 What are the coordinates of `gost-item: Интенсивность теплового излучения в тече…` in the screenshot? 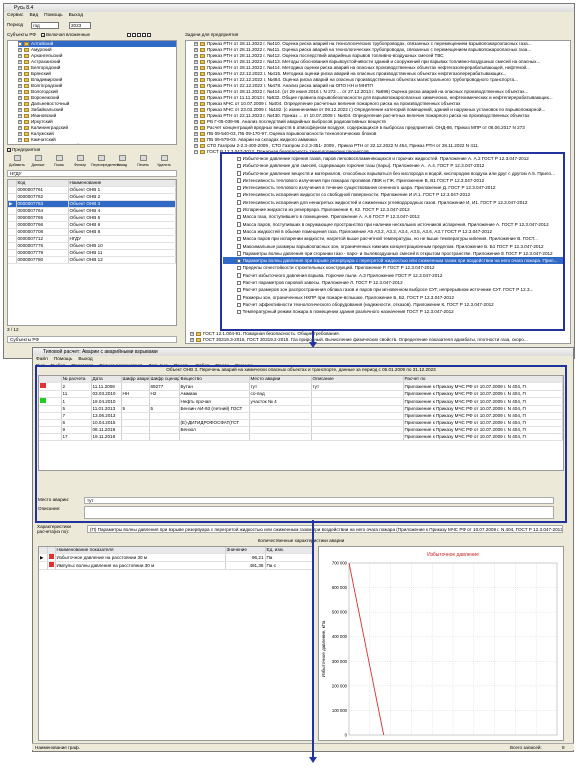 It's located at (393, 187).